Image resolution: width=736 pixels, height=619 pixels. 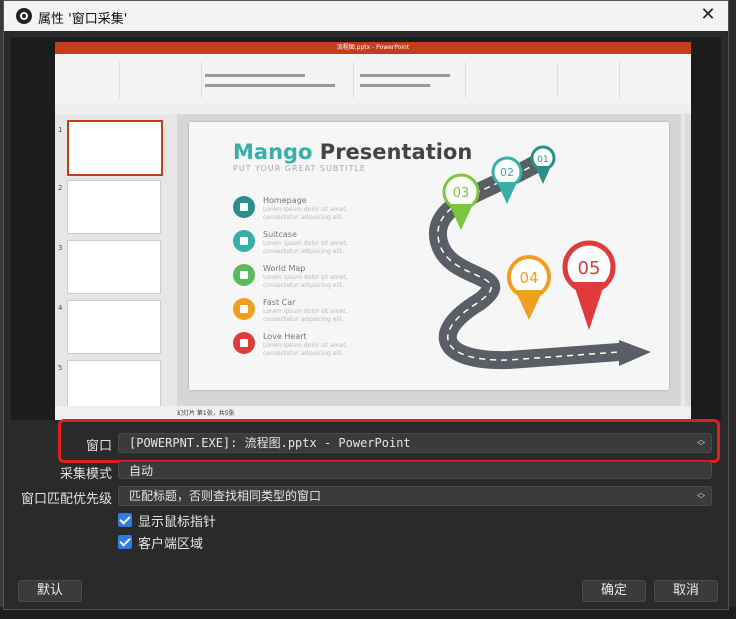 I want to click on ppt-ribbon, so click(x=373, y=79).